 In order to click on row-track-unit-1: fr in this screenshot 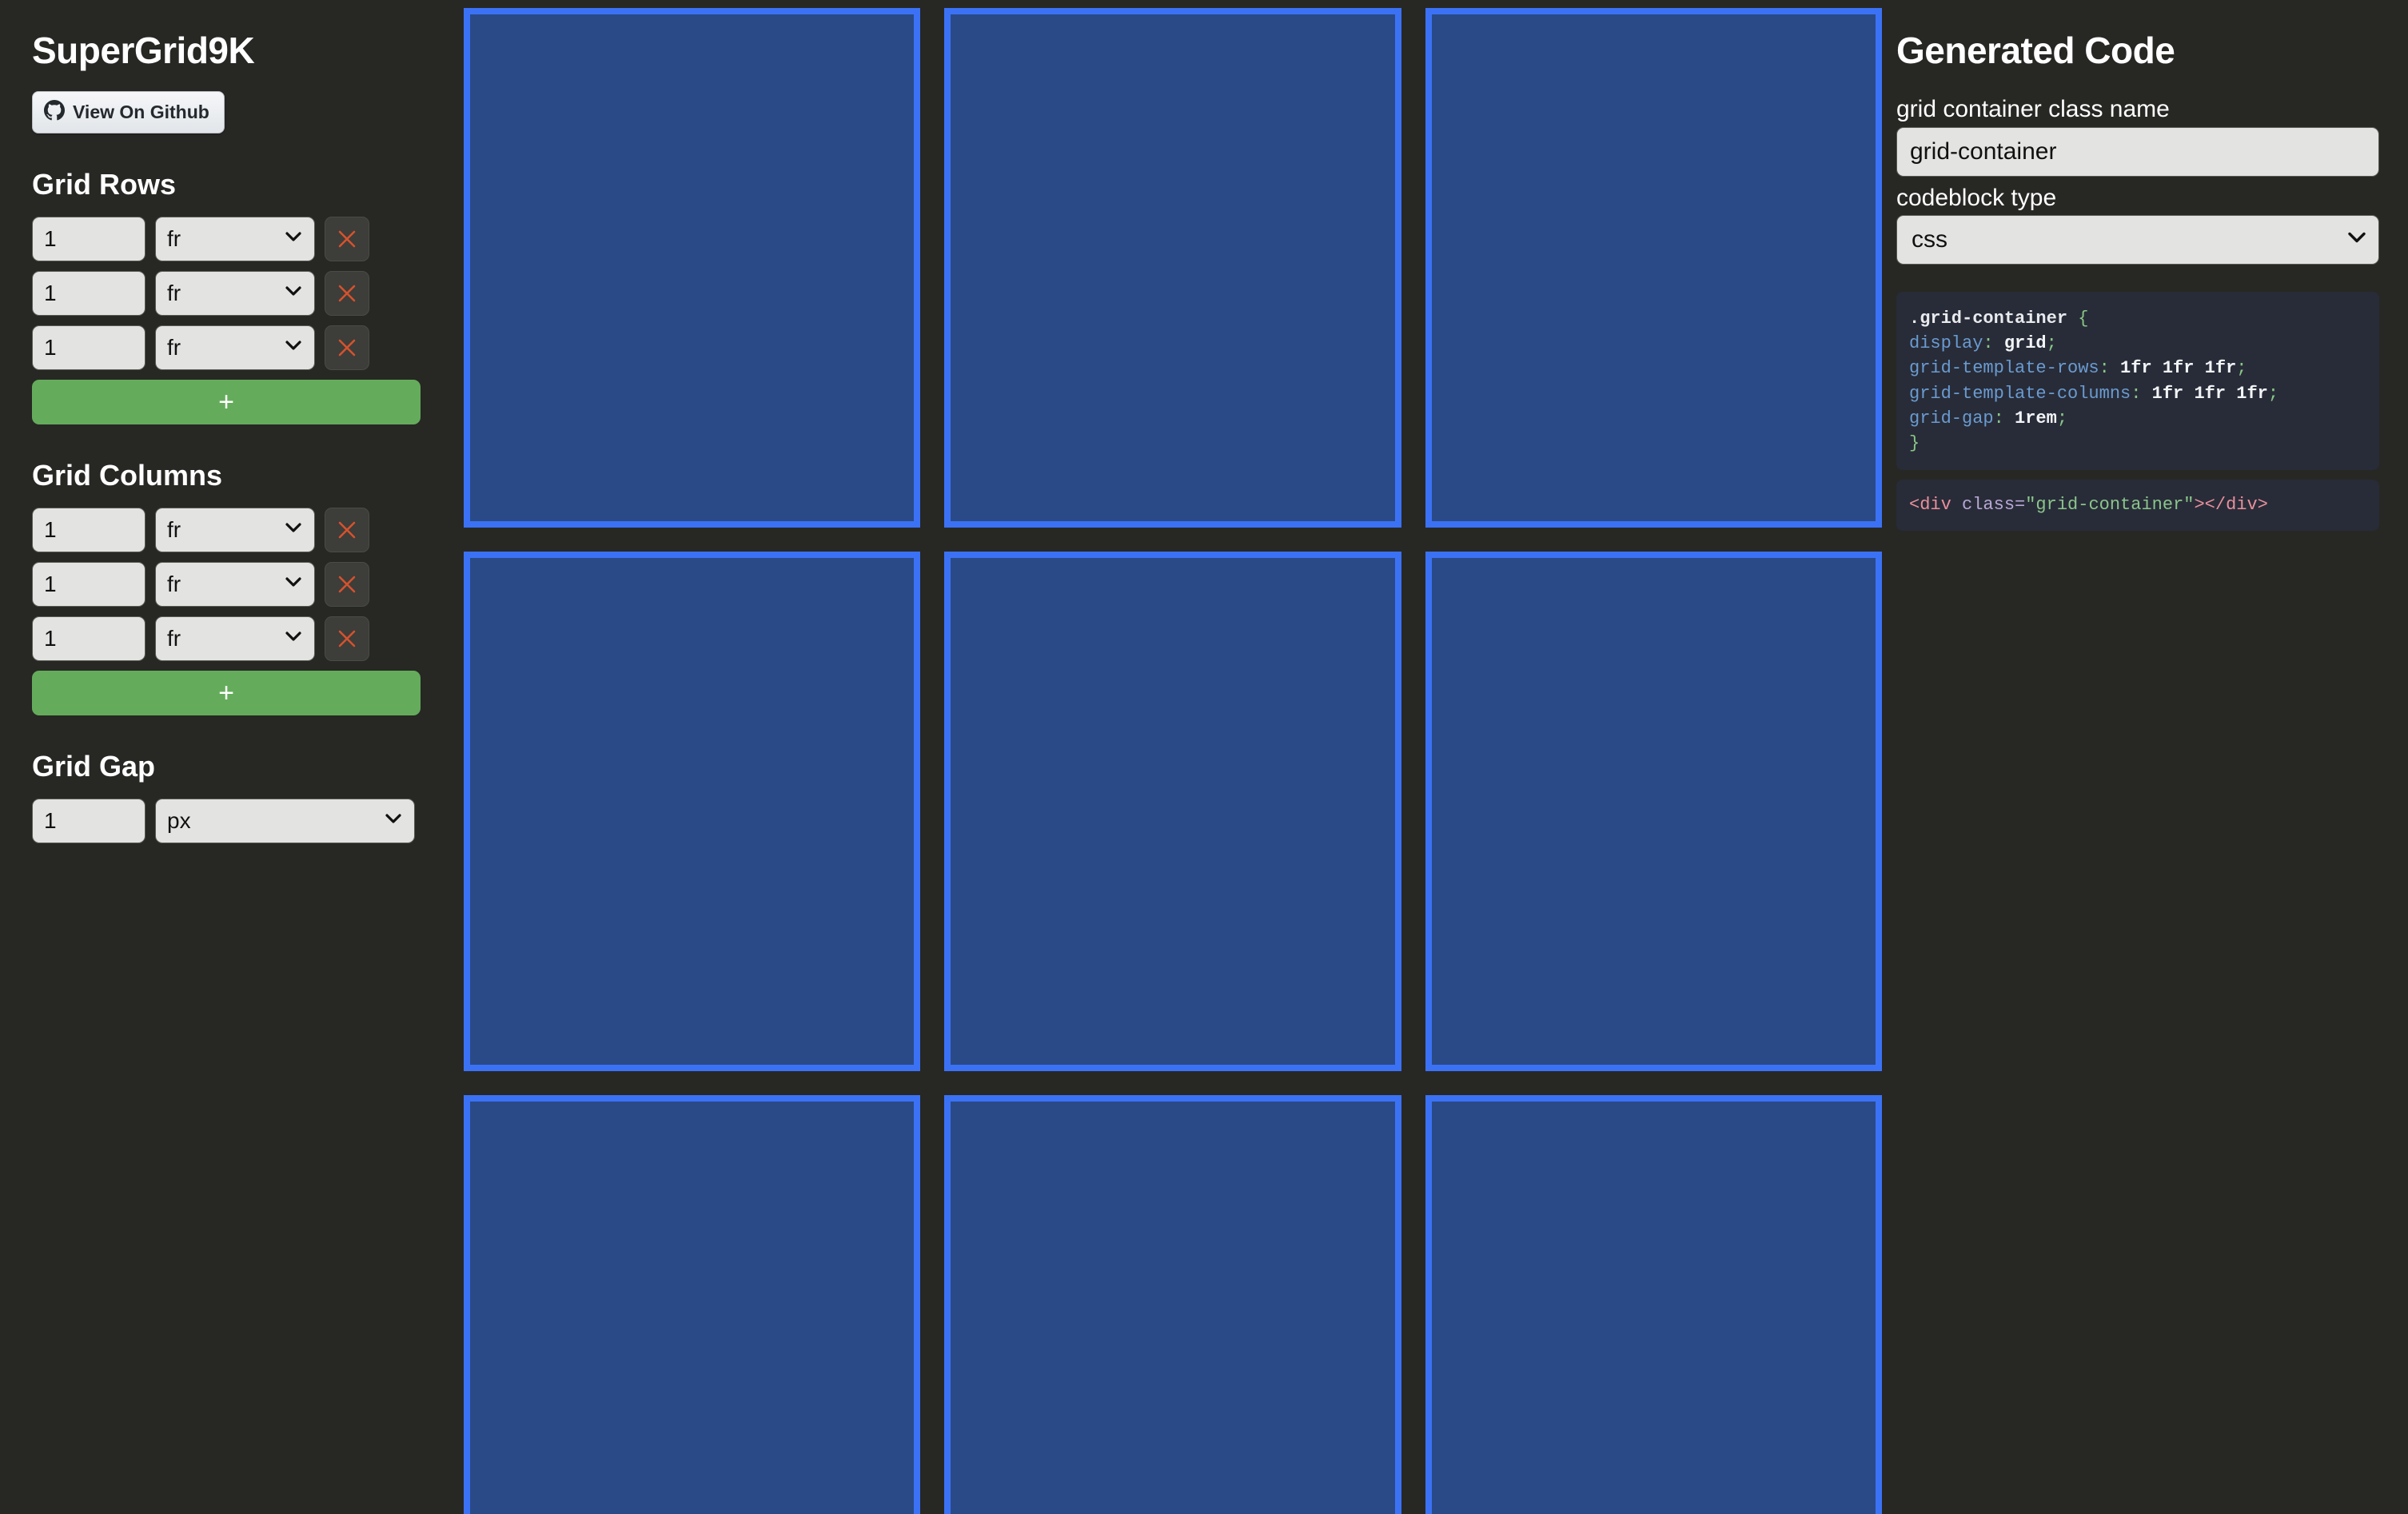, I will do `click(235, 239)`.